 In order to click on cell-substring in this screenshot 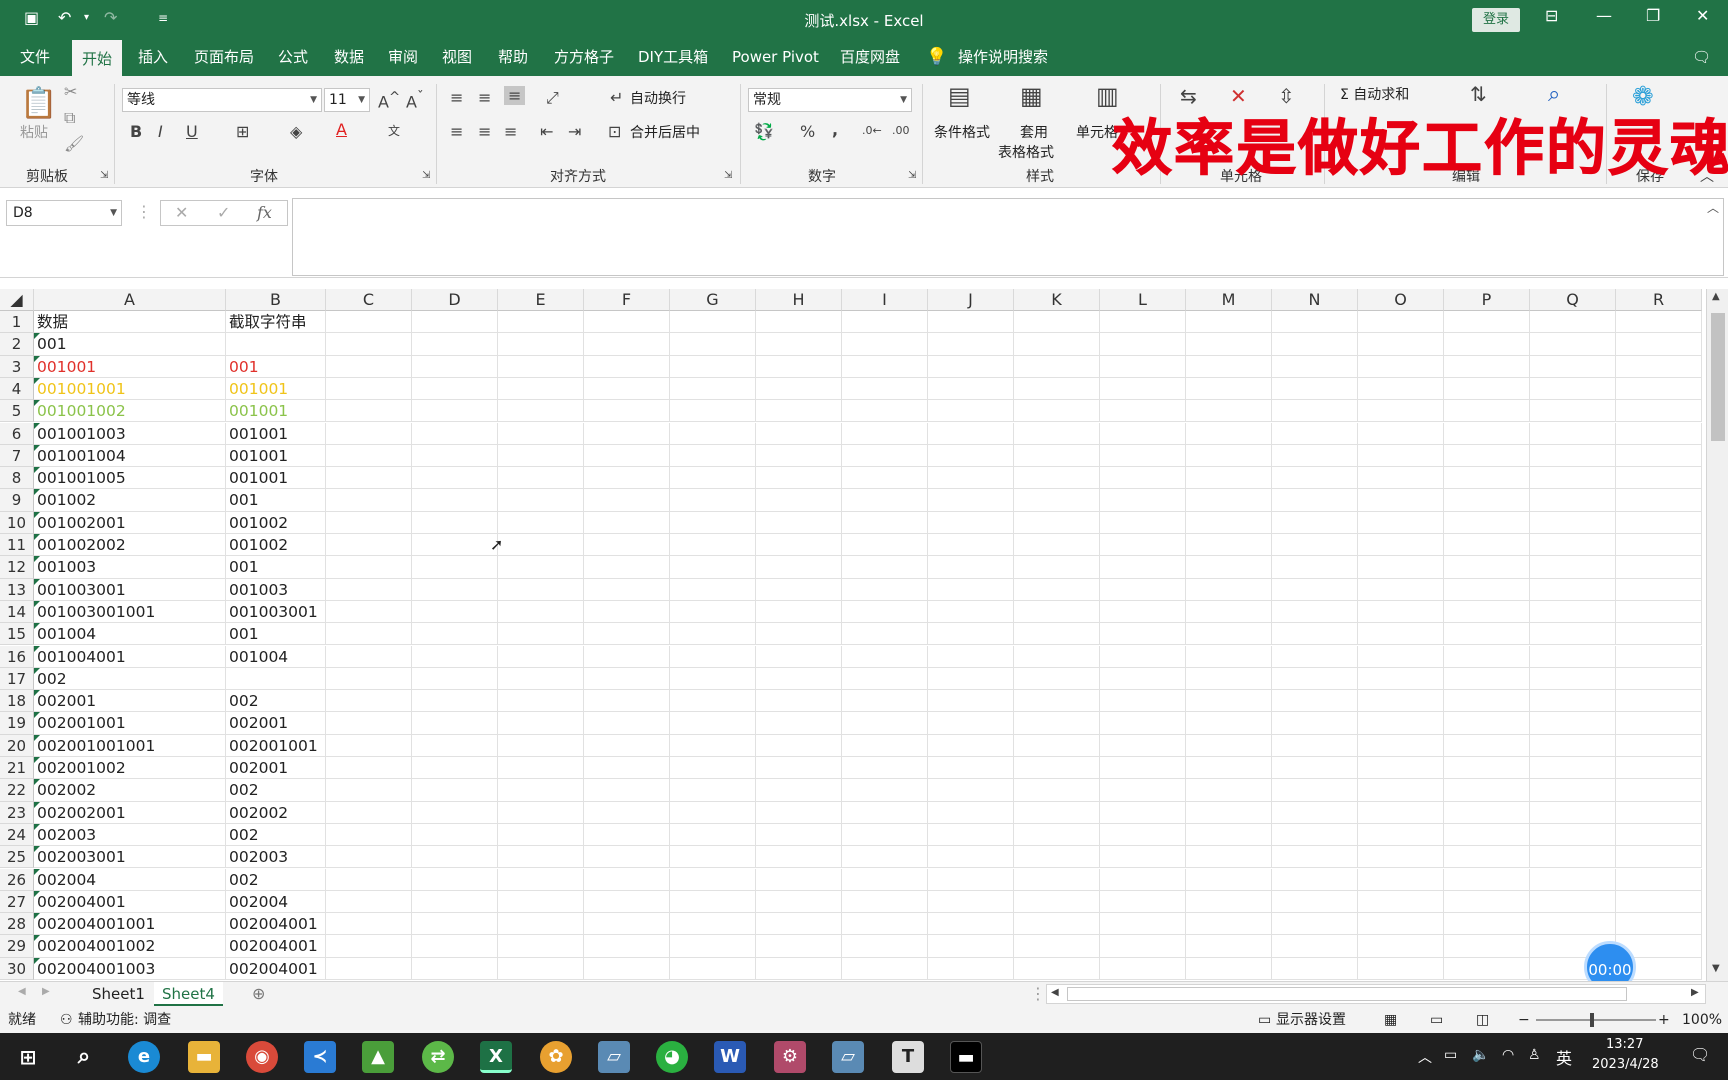, I will do `click(276, 344)`.